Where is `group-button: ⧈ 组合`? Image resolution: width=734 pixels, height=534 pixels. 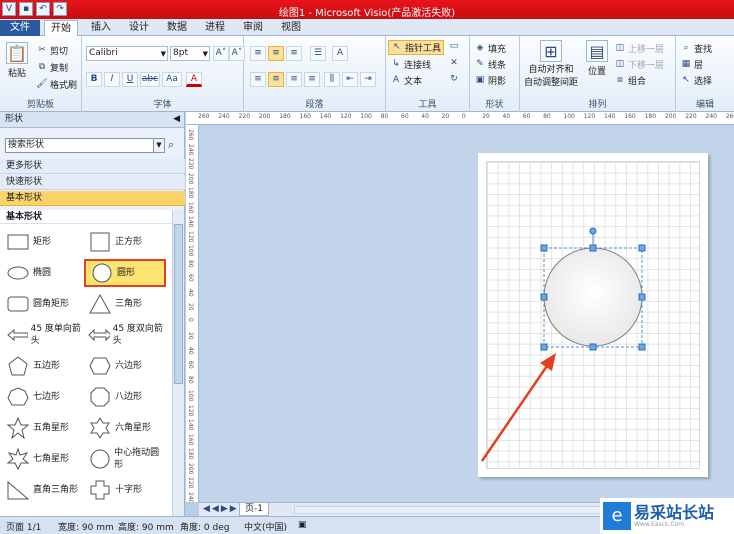 group-button: ⧈ 组合 is located at coordinates (630, 80).